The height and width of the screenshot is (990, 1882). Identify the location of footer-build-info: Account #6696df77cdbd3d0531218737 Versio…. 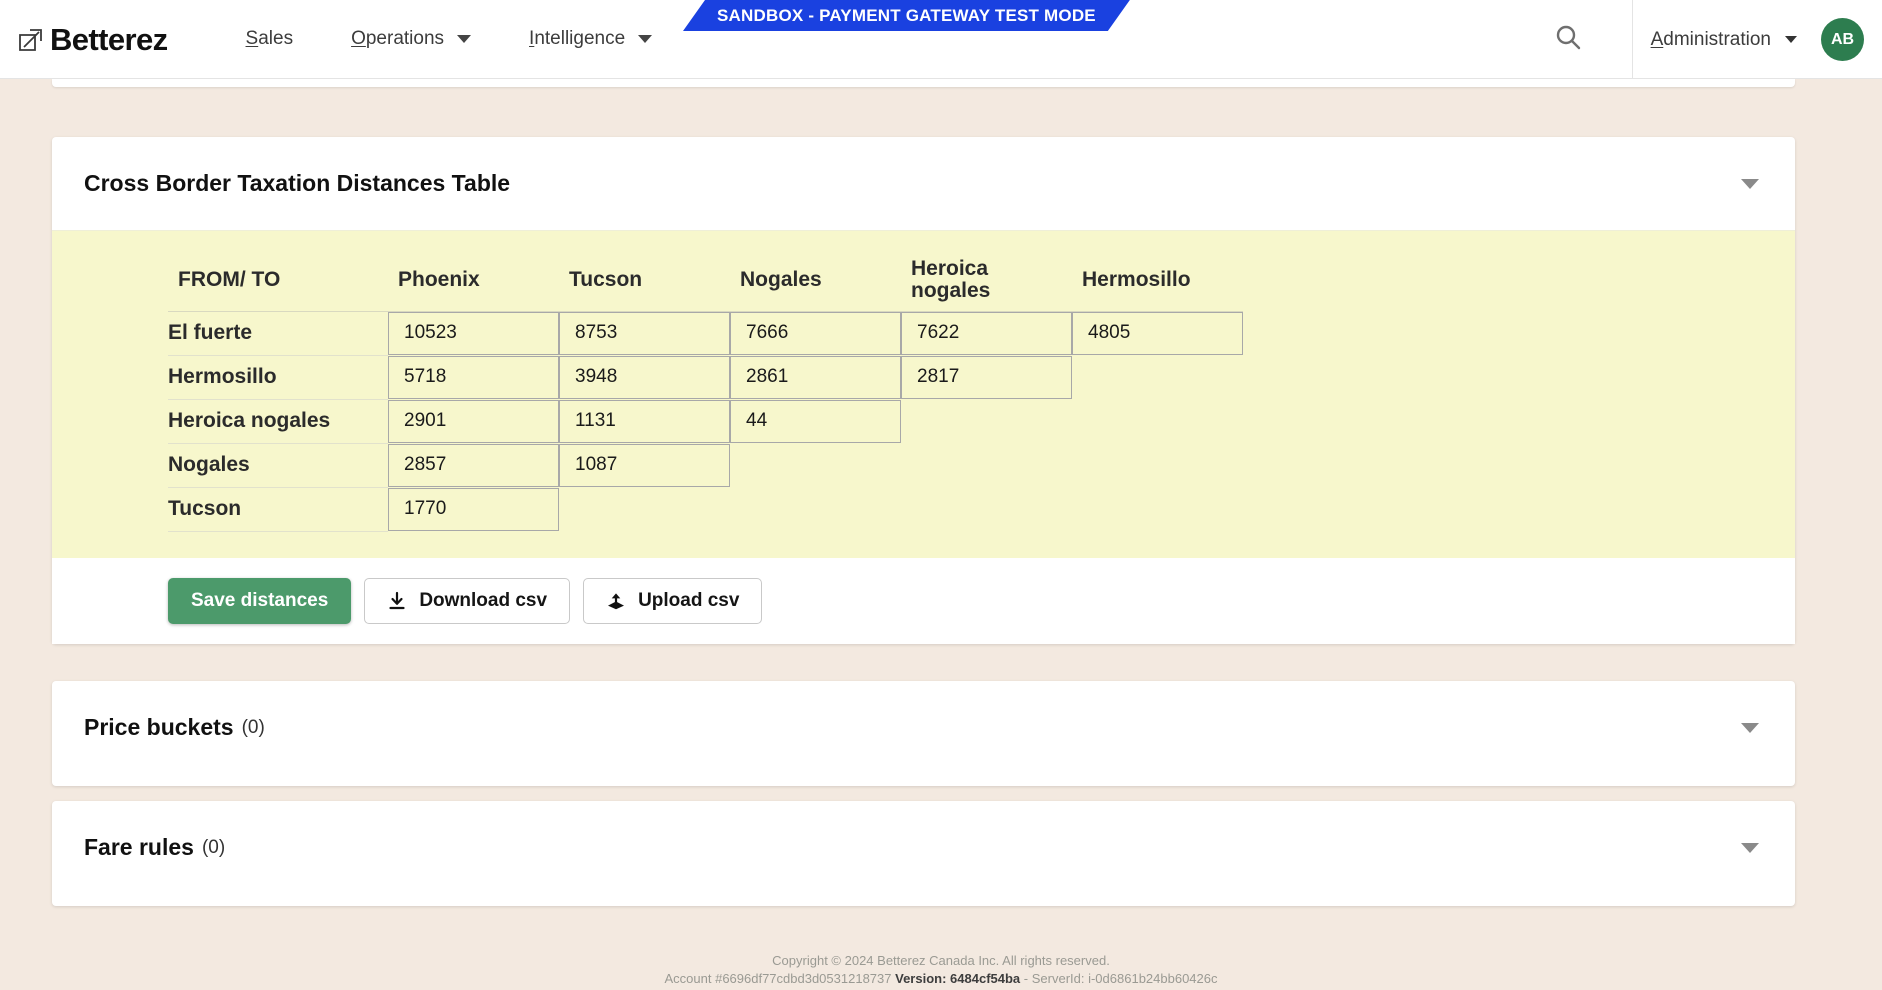
(941, 979).